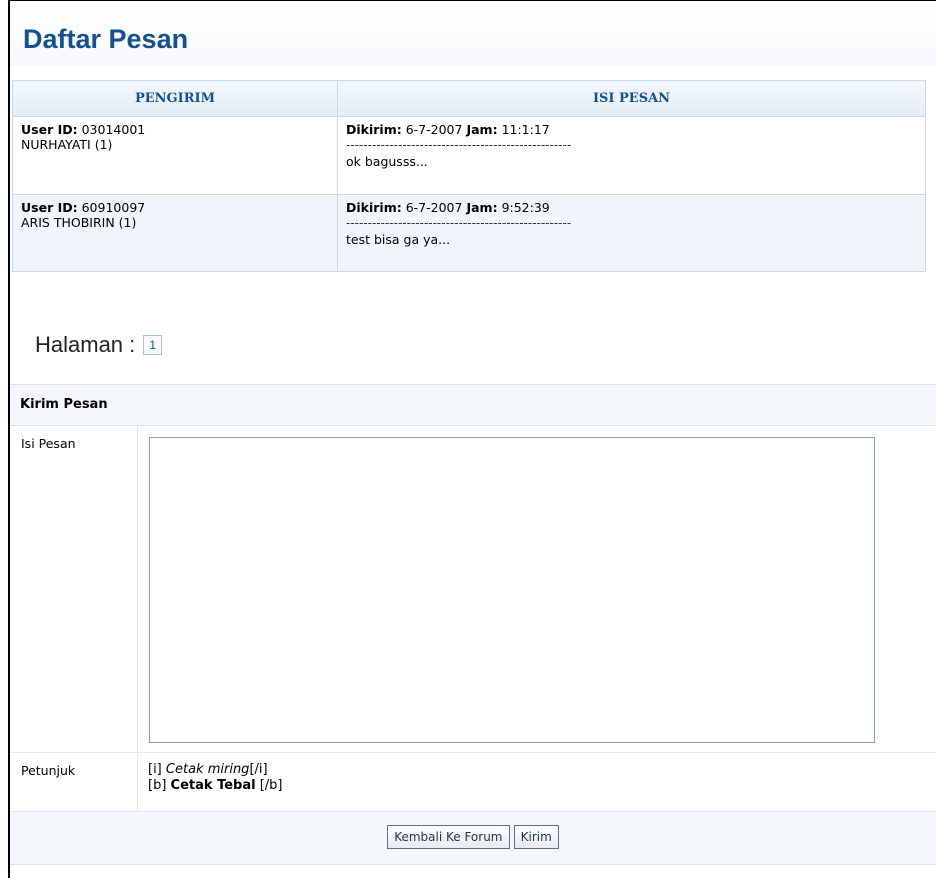  What do you see at coordinates (67, 144) in the screenshot?
I see `sender-name: NURHAYATI (1)` at bounding box center [67, 144].